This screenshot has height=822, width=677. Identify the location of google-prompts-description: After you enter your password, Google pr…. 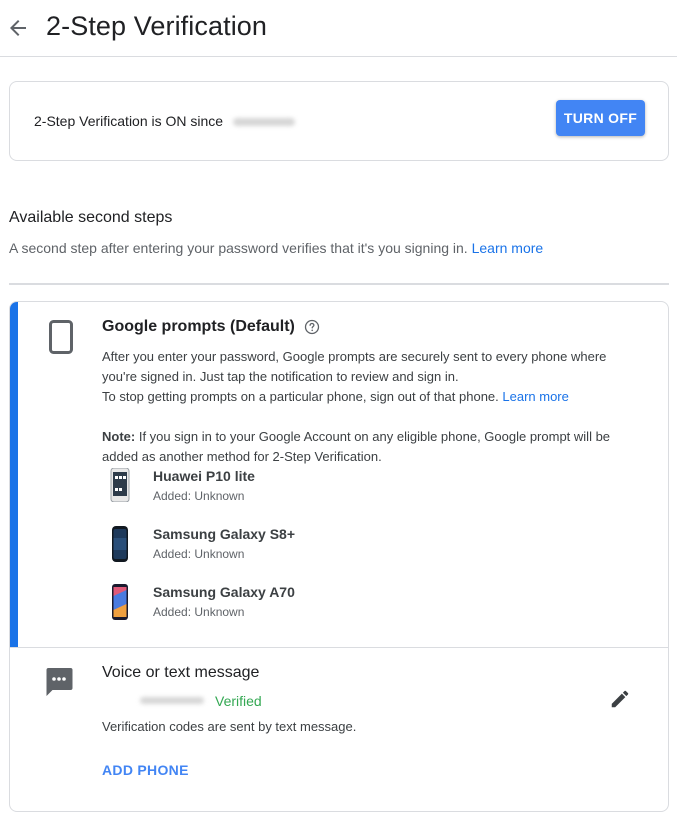
(372, 377).